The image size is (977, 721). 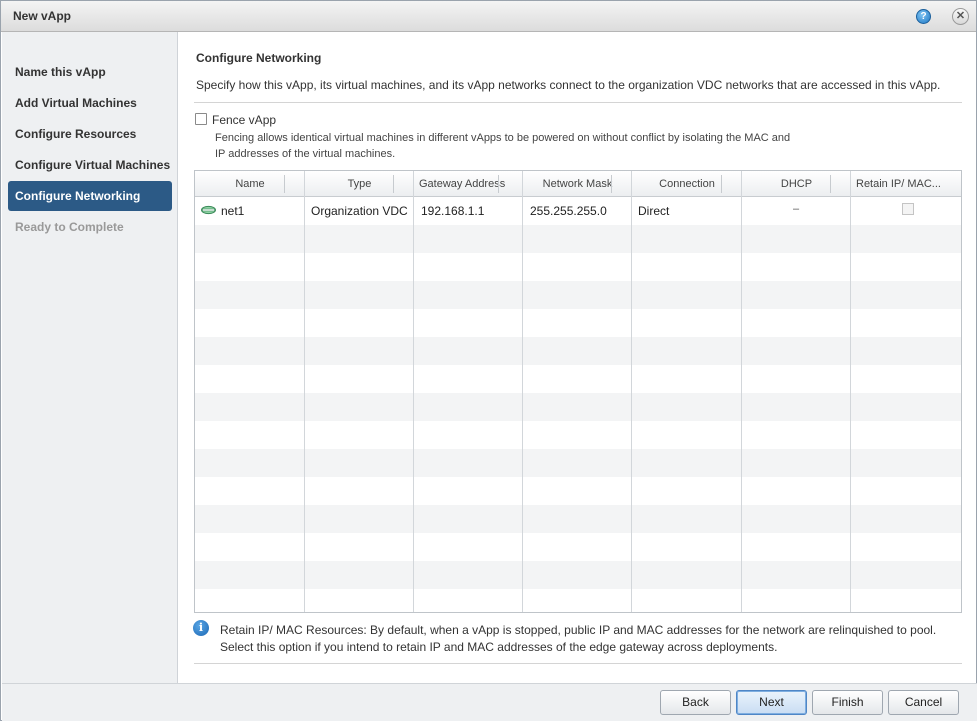 What do you see at coordinates (90, 103) in the screenshot?
I see `step-add-virtual-machines: Add Virtual Machines` at bounding box center [90, 103].